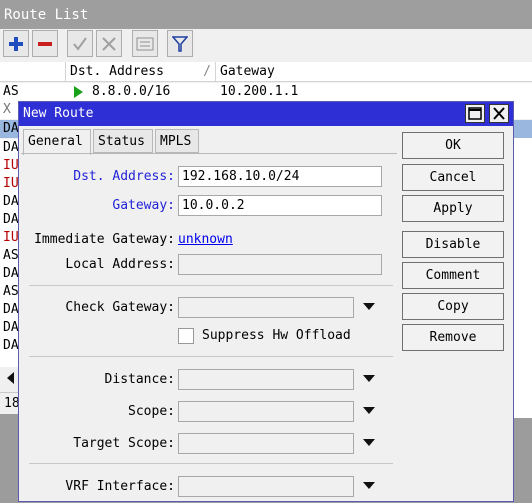 Image resolution: width=532 pixels, height=503 pixels. I want to click on scope-label: Scope:, so click(151, 411).